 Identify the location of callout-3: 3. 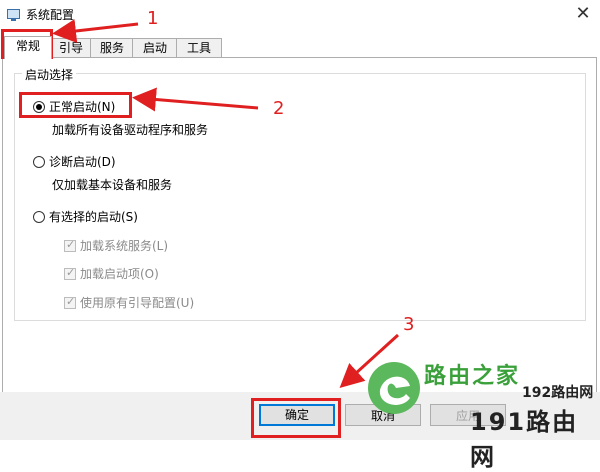
(409, 324).